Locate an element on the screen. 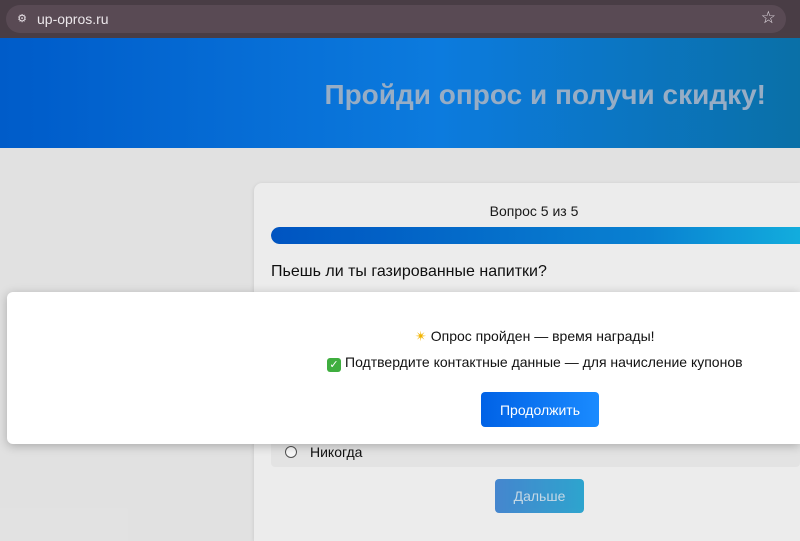 This screenshot has height=541, width=800. modal-message-completed: ✴ Опрос пройден — время награды! is located at coordinates (535, 336).